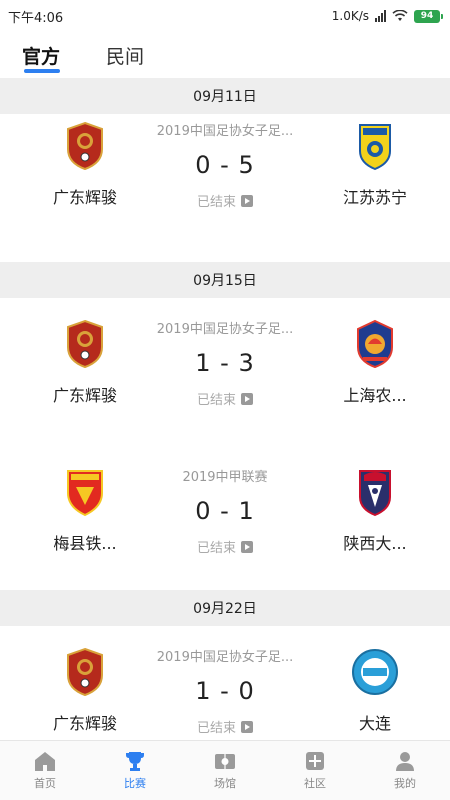 This screenshot has height=800, width=450. I want to click on tab-official-label: 官方, so click(41, 56).